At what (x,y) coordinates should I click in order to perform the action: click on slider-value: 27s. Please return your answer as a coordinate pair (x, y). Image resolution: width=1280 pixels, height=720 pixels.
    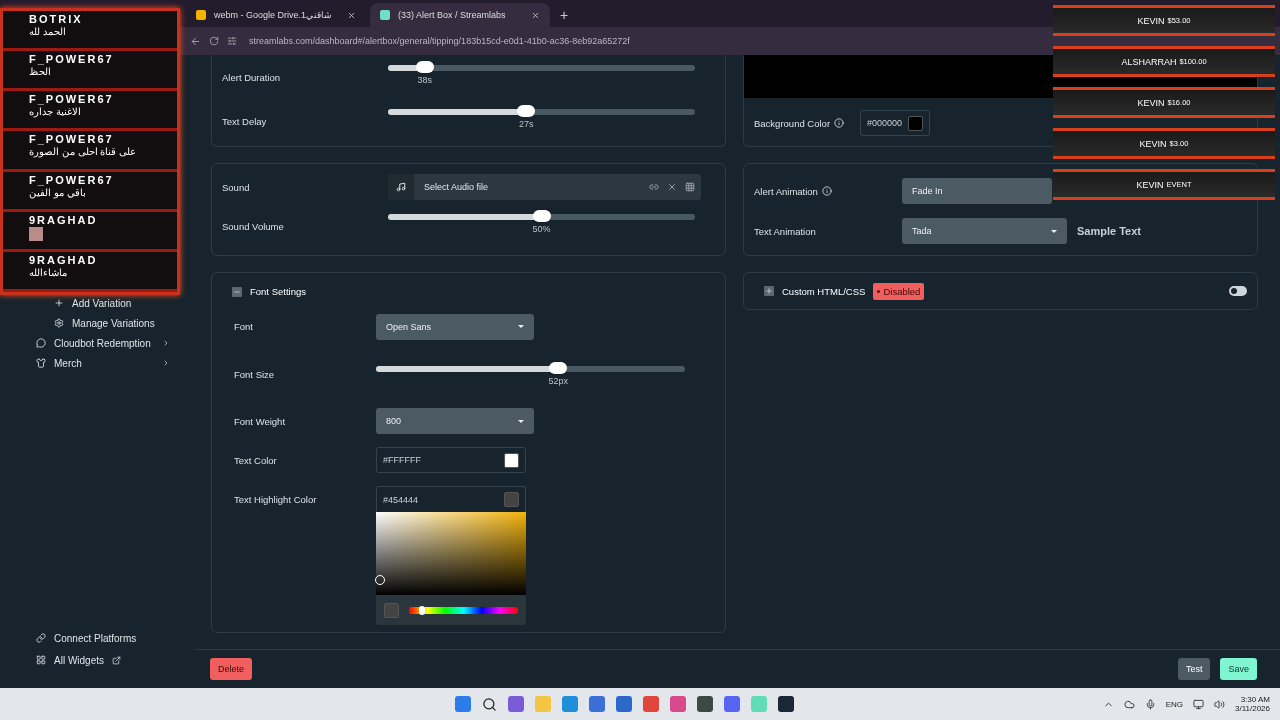
    Looking at the image, I should click on (526, 124).